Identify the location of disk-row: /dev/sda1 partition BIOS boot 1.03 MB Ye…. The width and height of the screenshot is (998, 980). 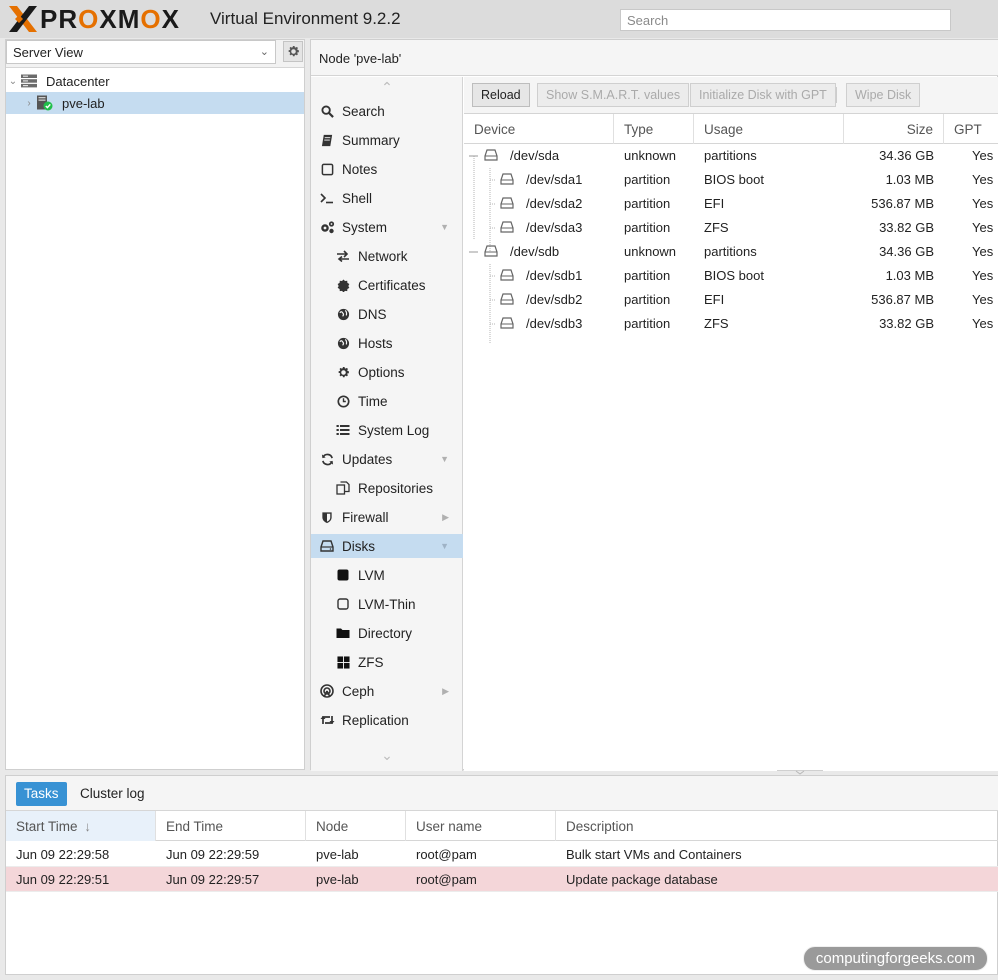
(731, 180).